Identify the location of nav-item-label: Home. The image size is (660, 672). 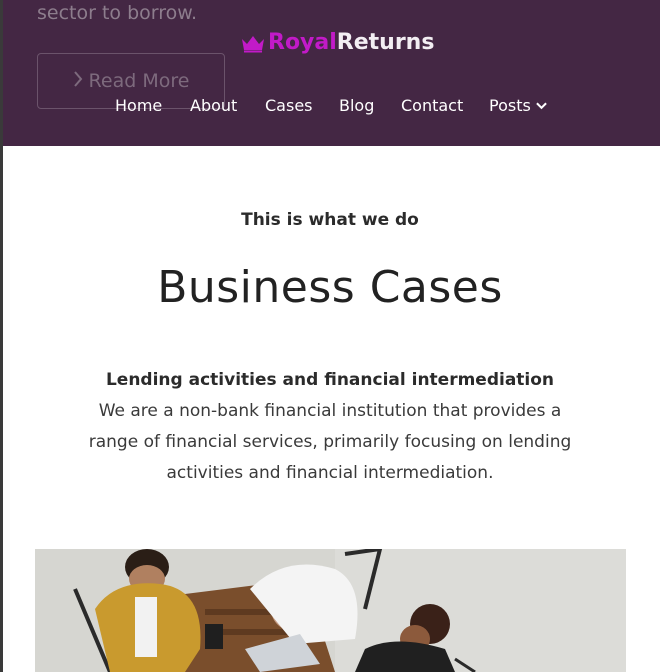
(139, 105).